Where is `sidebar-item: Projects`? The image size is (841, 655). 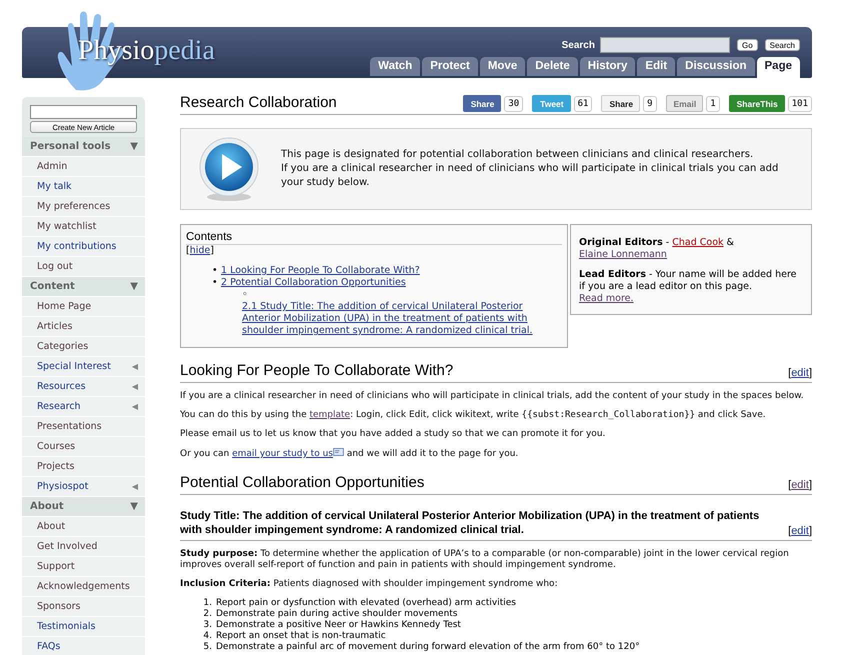
sidebar-item: Projects is located at coordinates (83, 467).